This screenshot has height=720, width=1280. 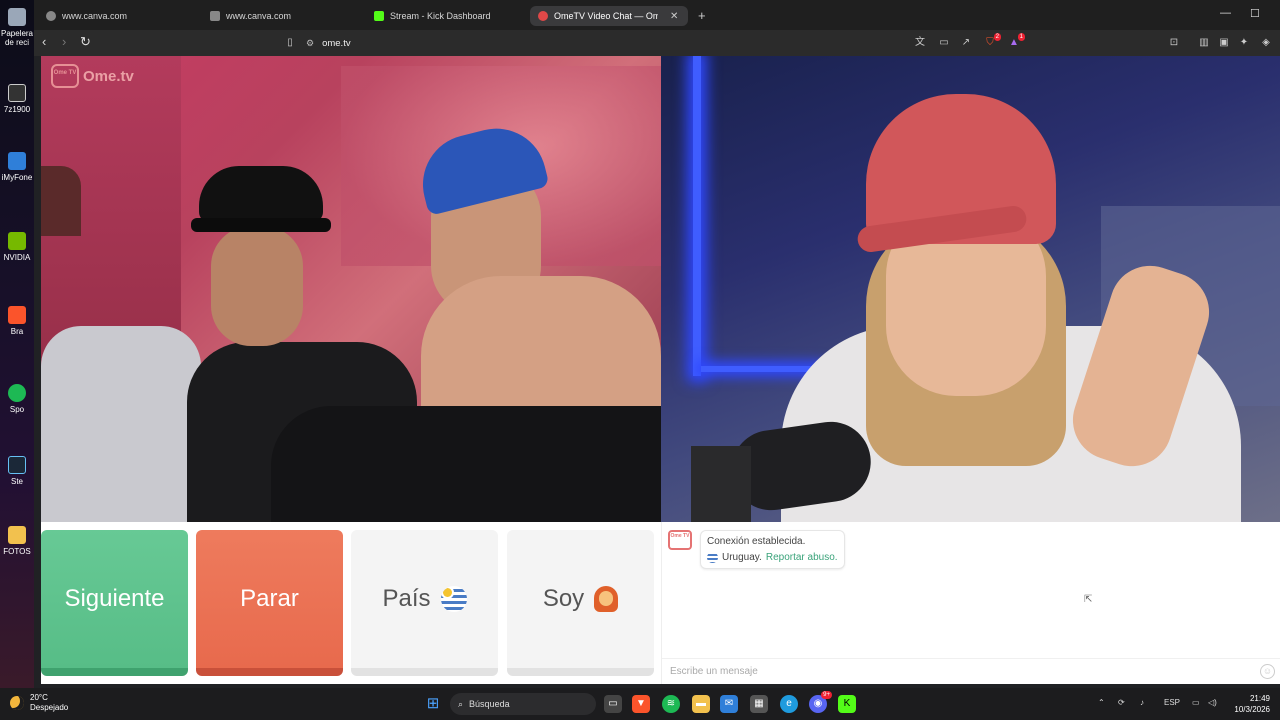 I want to click on tab-ometv: OmeTV Video Chat — Omeg ✕, so click(x=609, y=16).